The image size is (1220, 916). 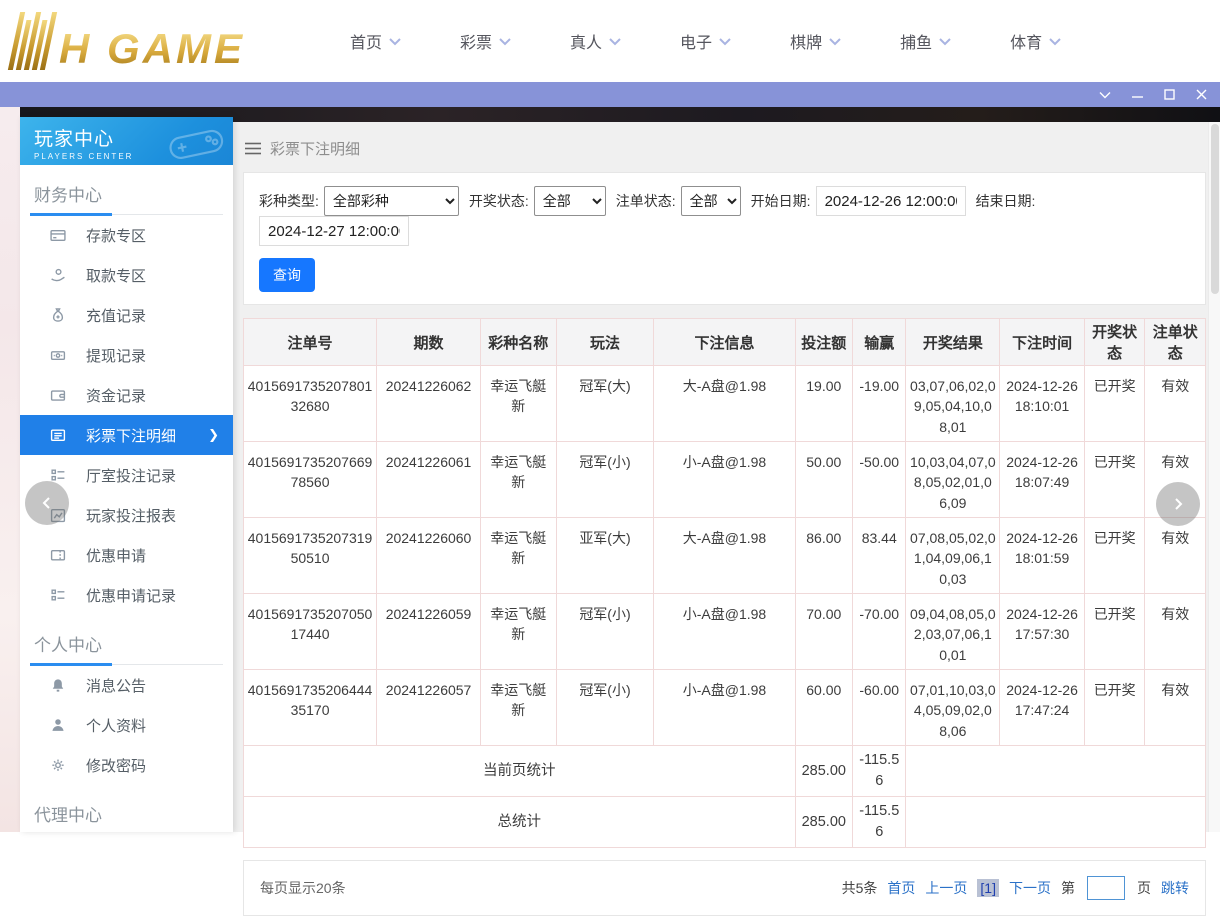 What do you see at coordinates (901, 888) in the screenshot?
I see `first-page-link: 首页` at bounding box center [901, 888].